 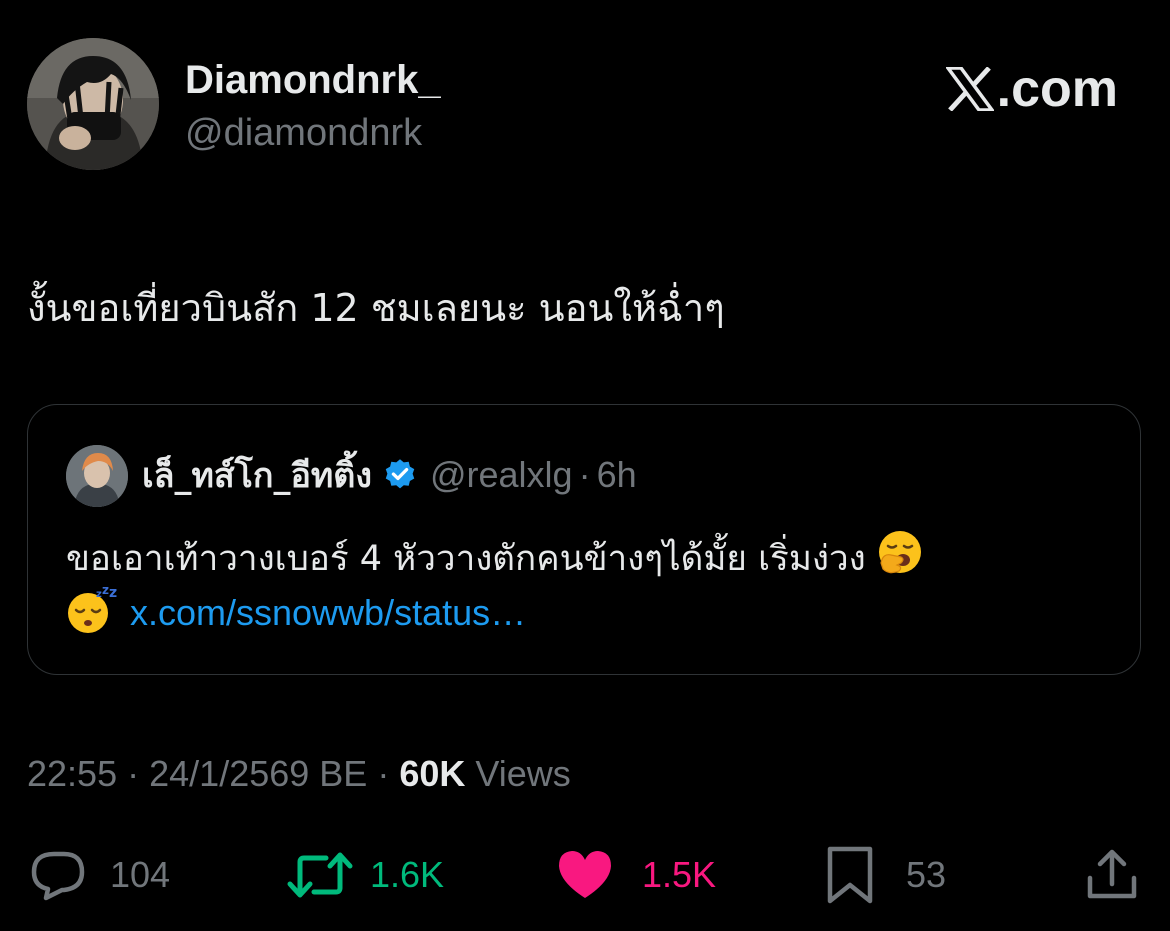 What do you see at coordinates (72, 773) in the screenshot?
I see `tweet-time: 22:55` at bounding box center [72, 773].